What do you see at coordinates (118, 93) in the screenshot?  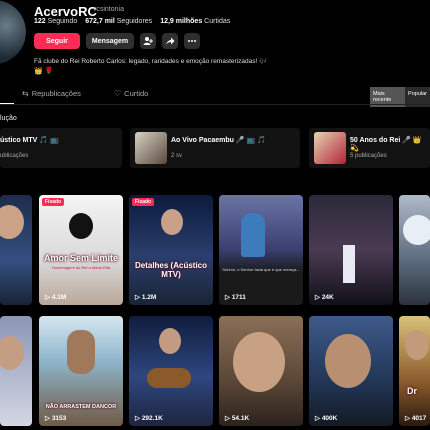 I see `heart-outline-icon: ♡` at bounding box center [118, 93].